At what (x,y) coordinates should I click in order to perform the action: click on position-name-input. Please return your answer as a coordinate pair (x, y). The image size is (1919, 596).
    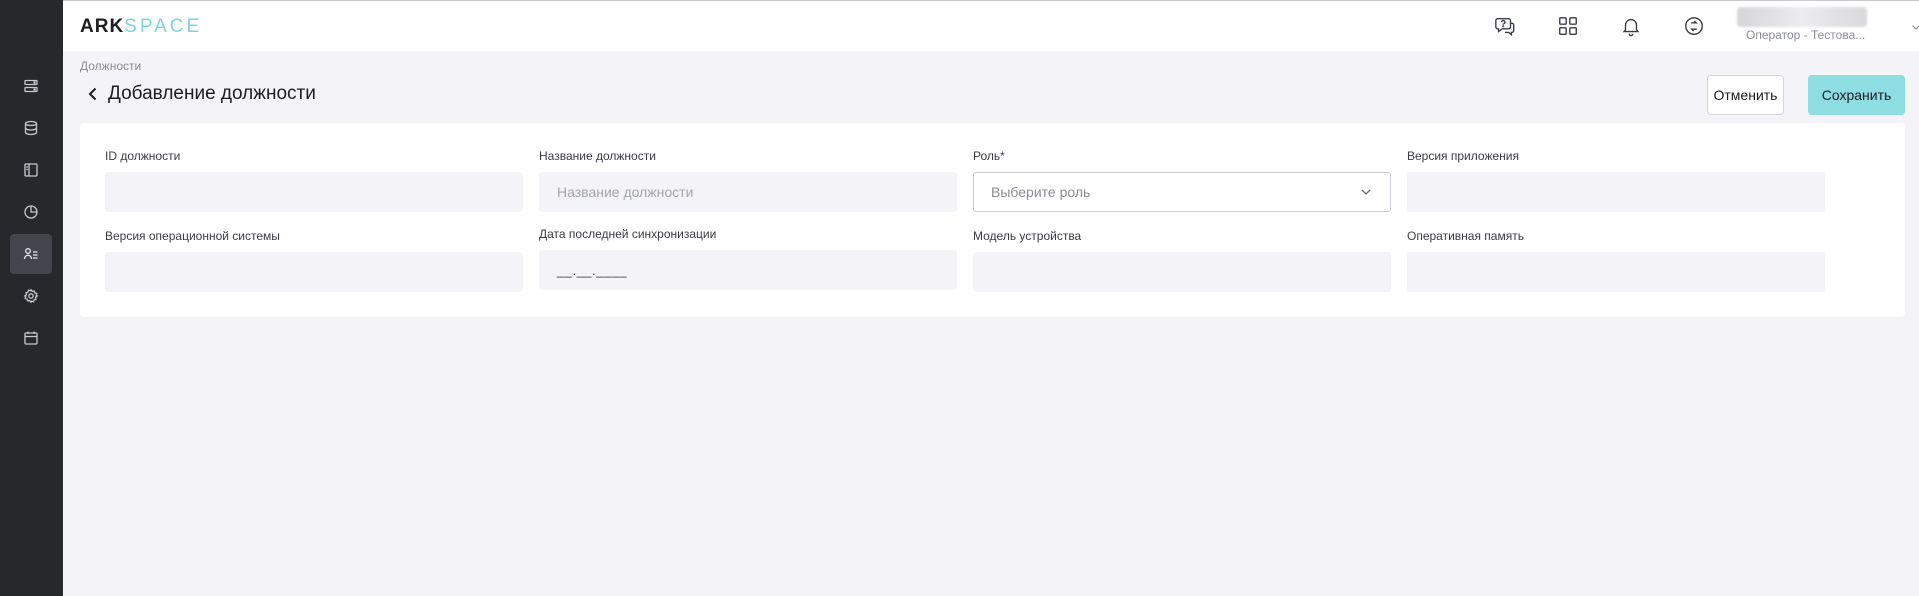
    Looking at the image, I should click on (748, 192).